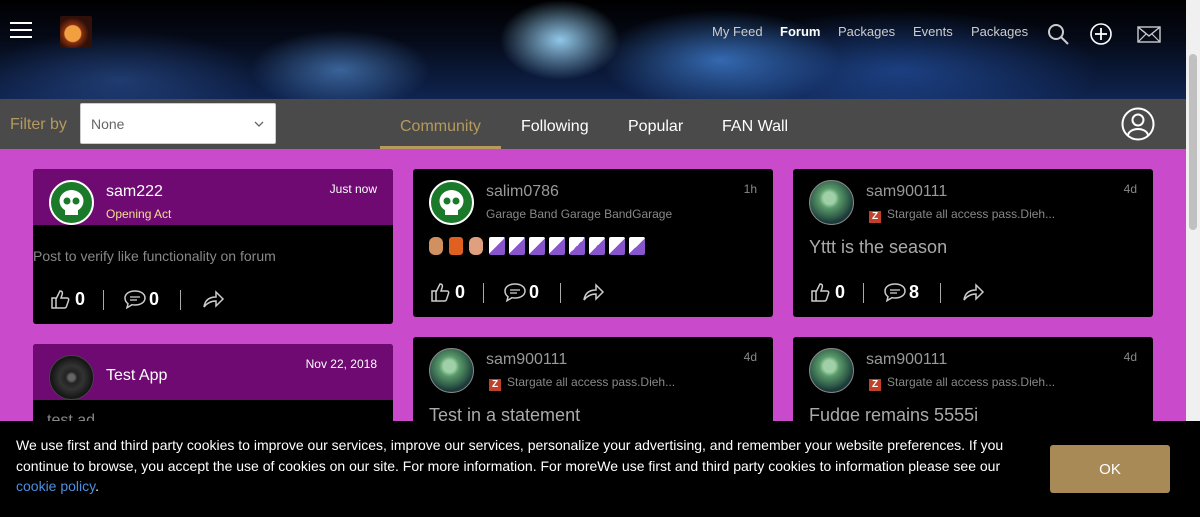 This screenshot has height=517, width=1200. What do you see at coordinates (866, 31) in the screenshot?
I see `nav-packages: Packages` at bounding box center [866, 31].